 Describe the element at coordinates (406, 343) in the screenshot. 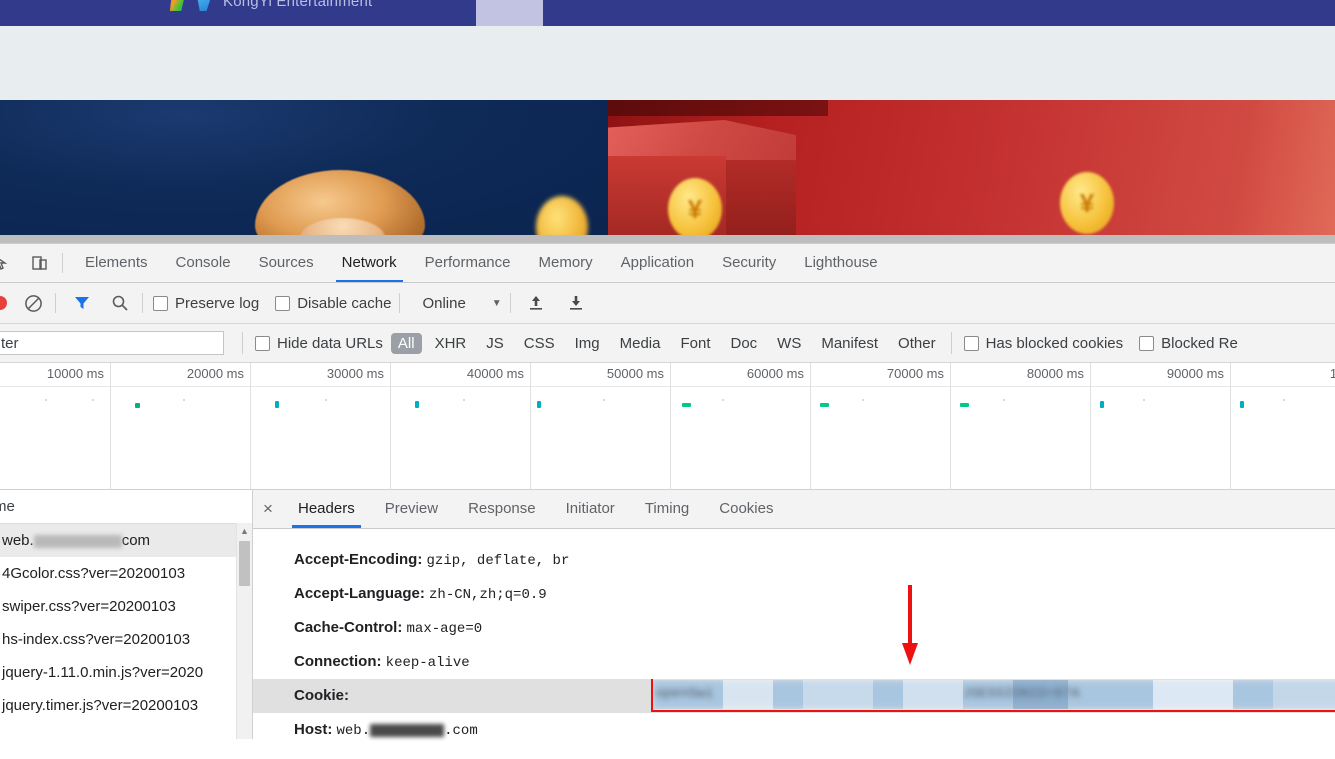

I see `type-filter-all: All` at that location.